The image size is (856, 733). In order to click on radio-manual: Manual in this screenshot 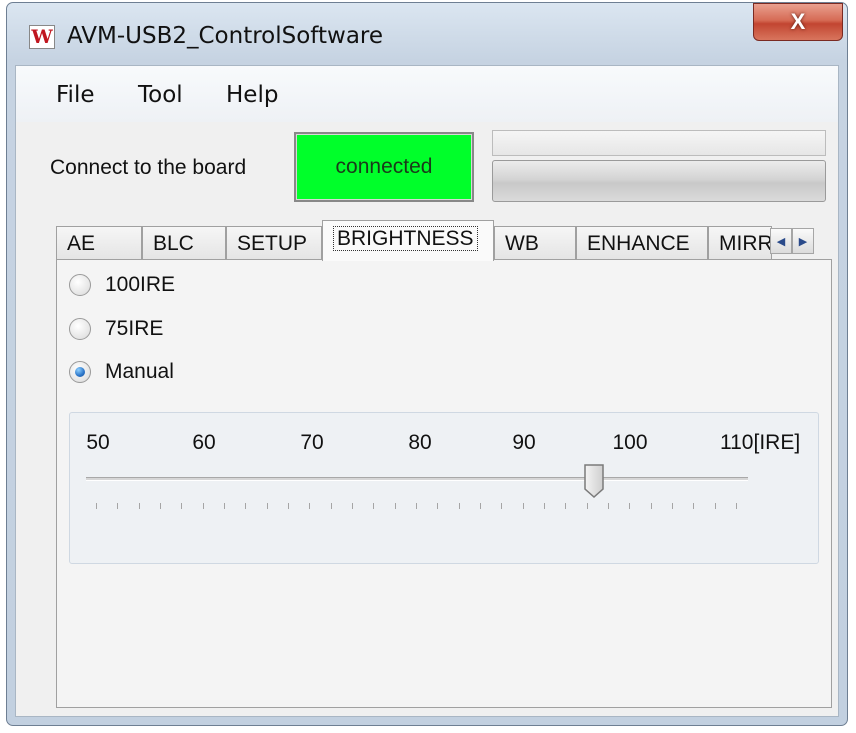, I will do `click(121, 372)`.